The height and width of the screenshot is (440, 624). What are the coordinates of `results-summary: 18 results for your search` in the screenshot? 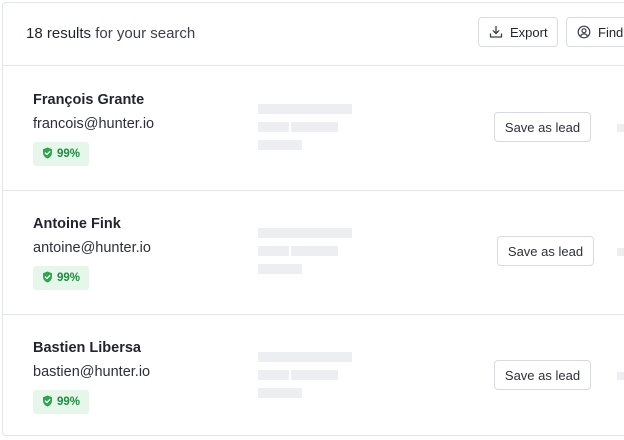 It's located at (110, 33).